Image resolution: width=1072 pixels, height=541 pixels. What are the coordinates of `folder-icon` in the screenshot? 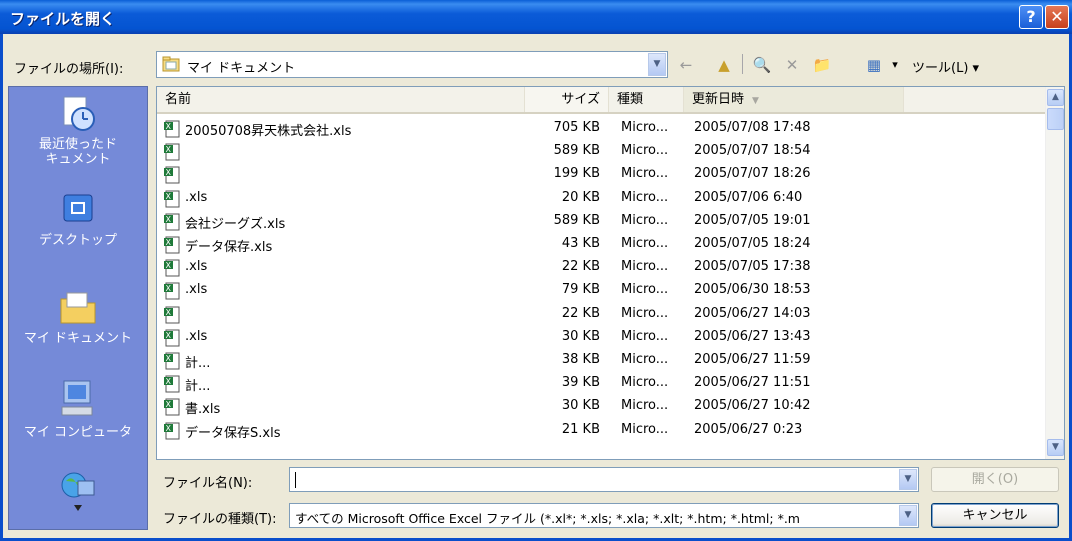 It's located at (171, 64).